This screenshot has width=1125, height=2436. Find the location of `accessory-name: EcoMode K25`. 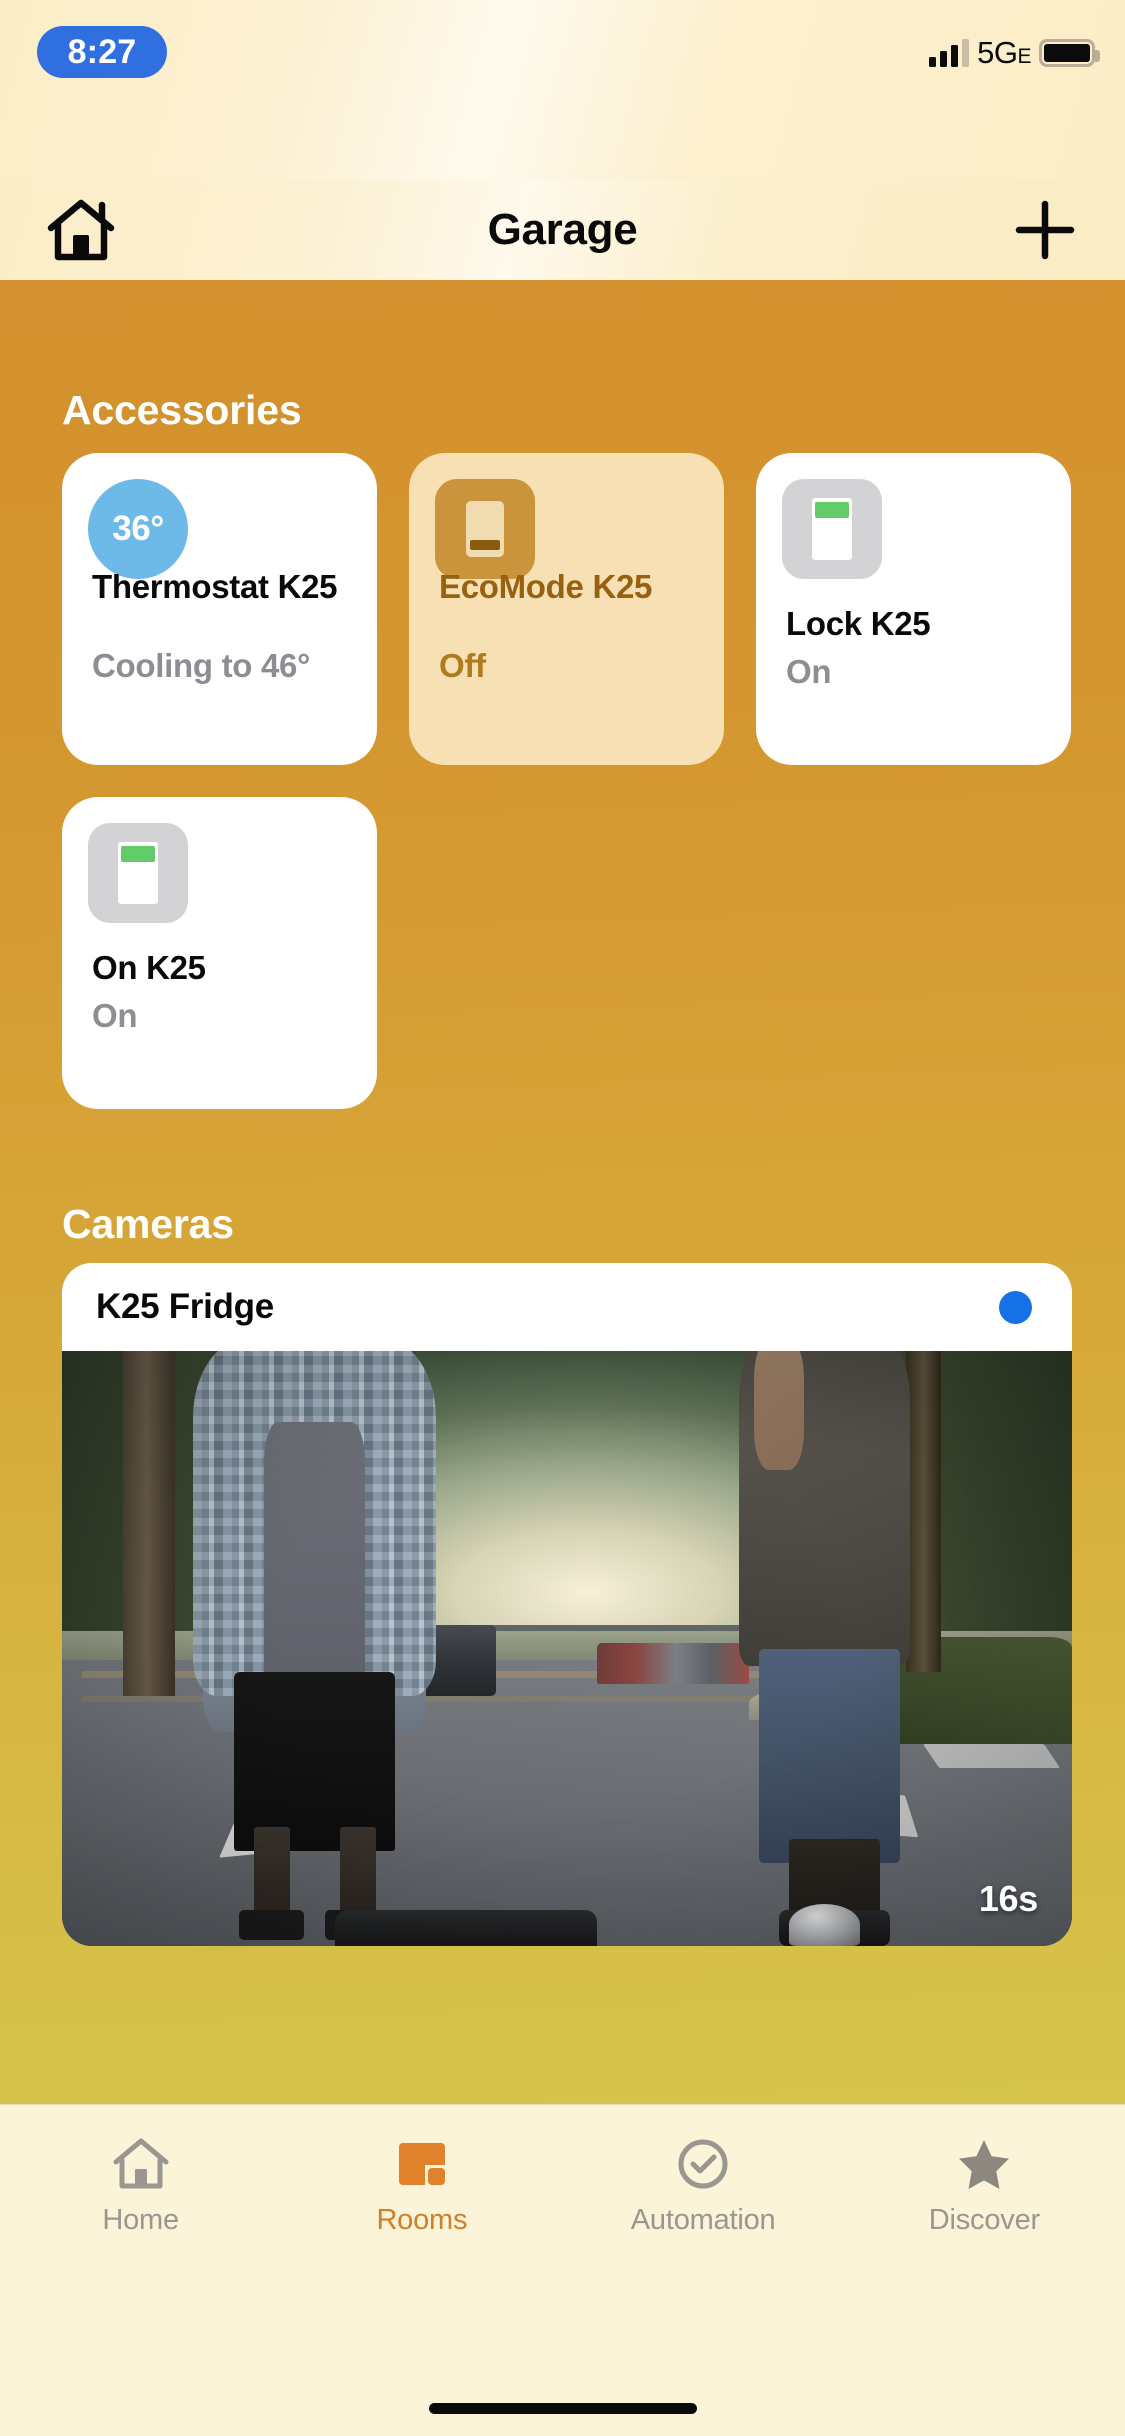

accessory-name: EcoMode K25 is located at coordinates (546, 586).